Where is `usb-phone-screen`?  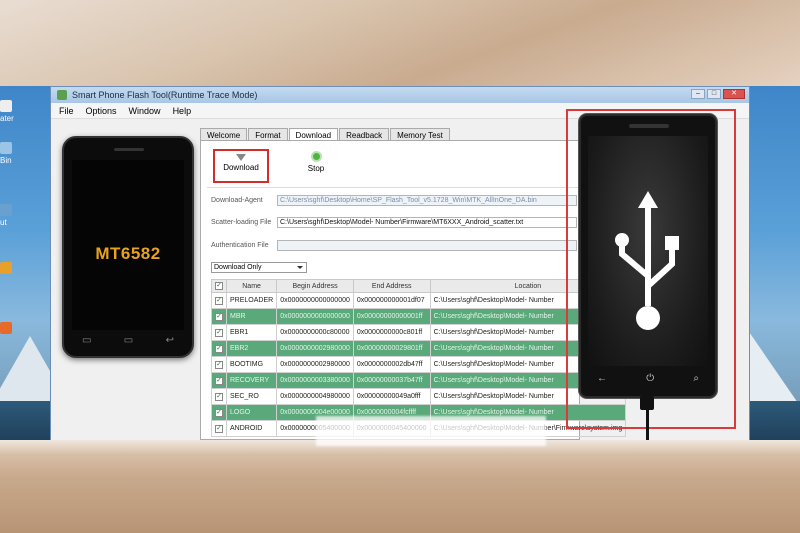
usb-phone-screen is located at coordinates (648, 251).